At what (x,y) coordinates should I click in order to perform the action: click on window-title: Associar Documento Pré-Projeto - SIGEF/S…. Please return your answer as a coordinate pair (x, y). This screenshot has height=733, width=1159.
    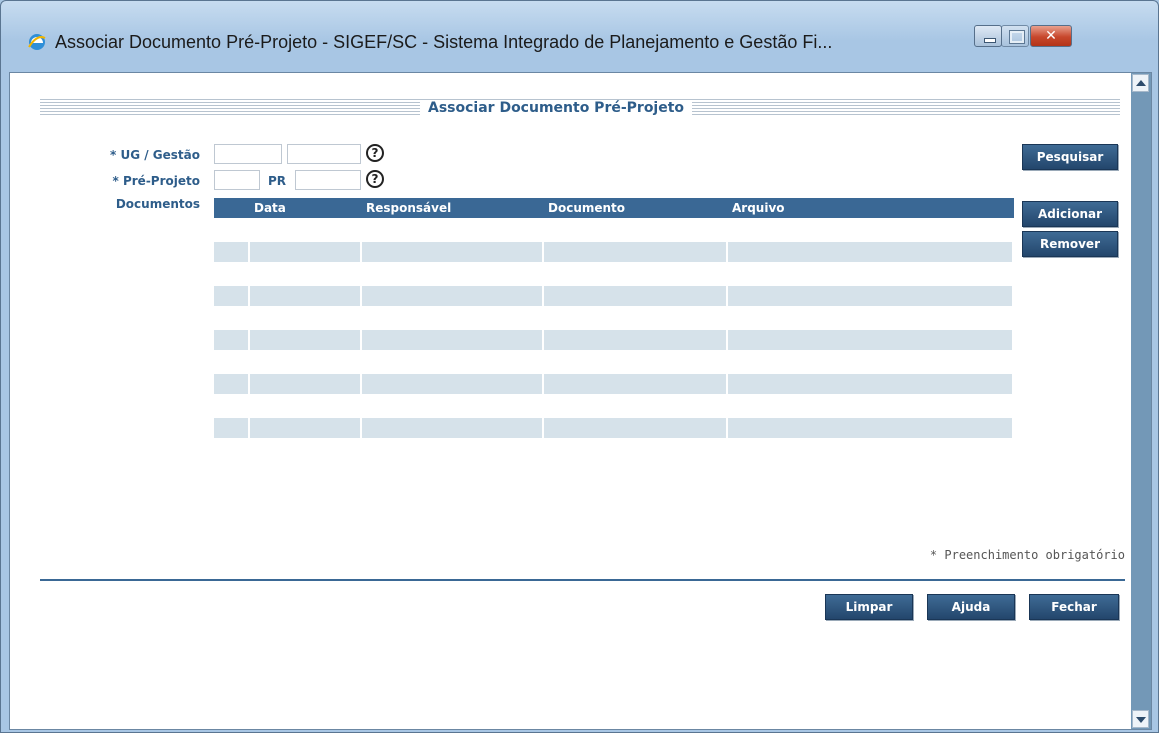
    Looking at the image, I should click on (444, 42).